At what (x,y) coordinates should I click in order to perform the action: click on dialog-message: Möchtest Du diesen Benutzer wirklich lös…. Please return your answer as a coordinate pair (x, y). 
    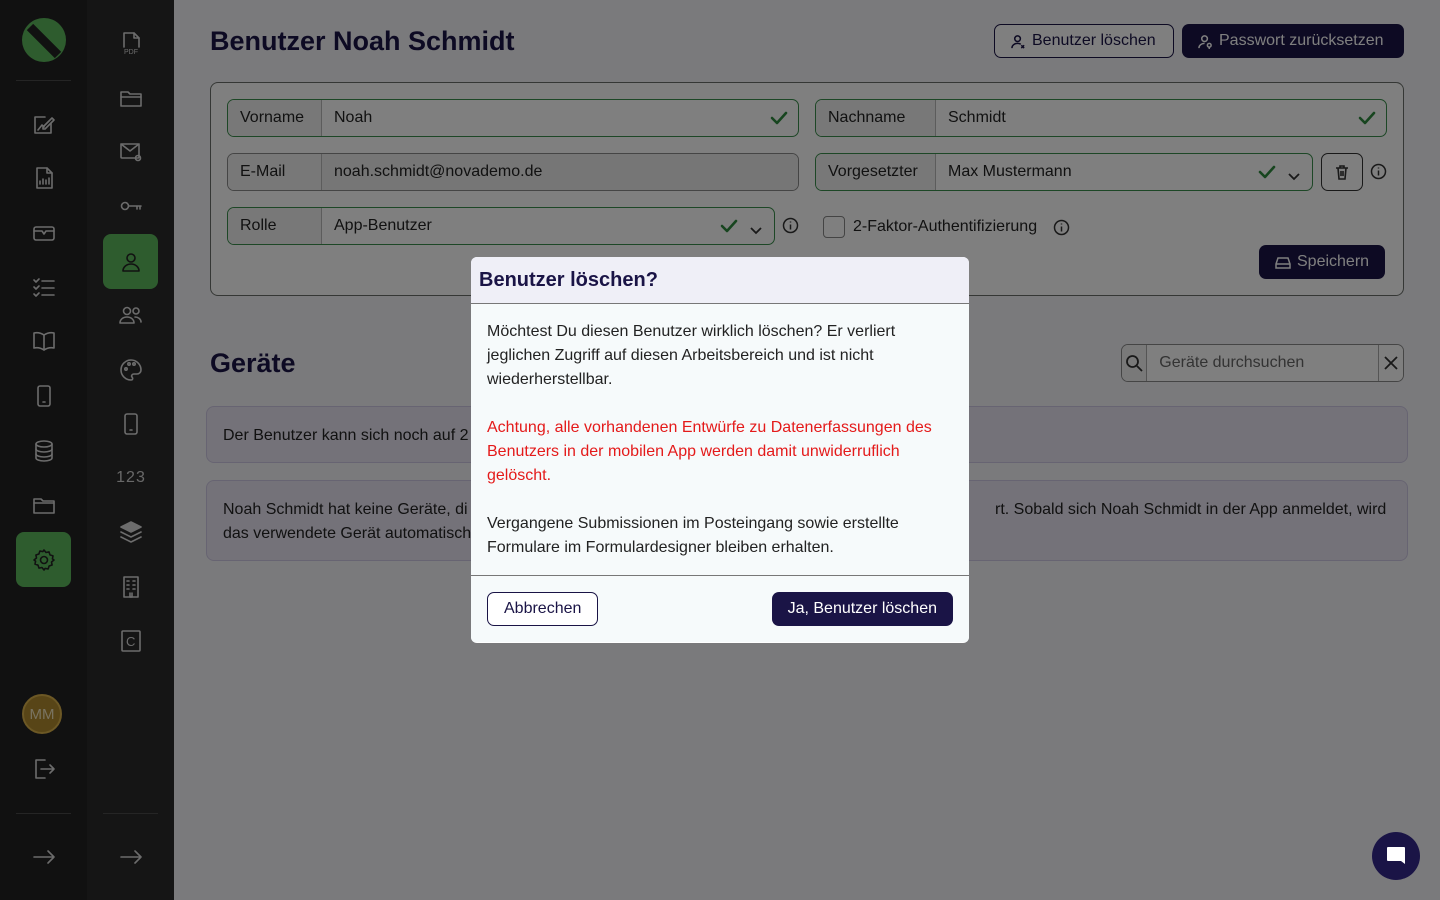
    Looking at the image, I should click on (691, 355).